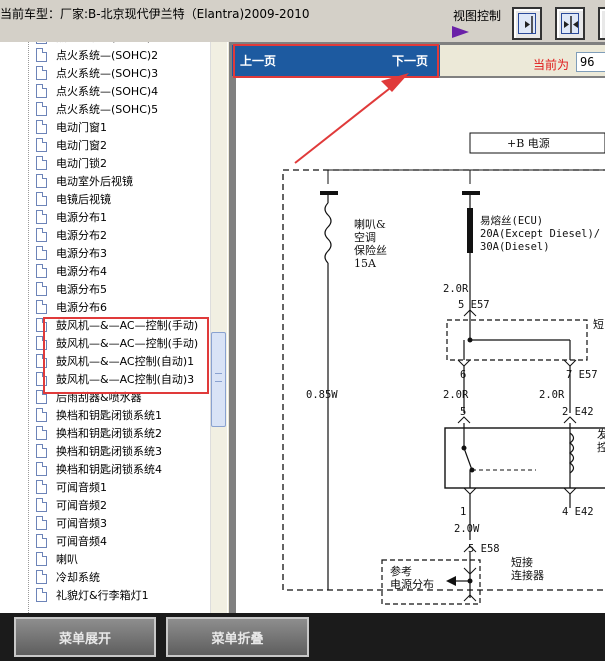 The height and width of the screenshot is (661, 605). What do you see at coordinates (85, 637) in the screenshot?
I see `expand-menu-button: 菜单展开` at bounding box center [85, 637].